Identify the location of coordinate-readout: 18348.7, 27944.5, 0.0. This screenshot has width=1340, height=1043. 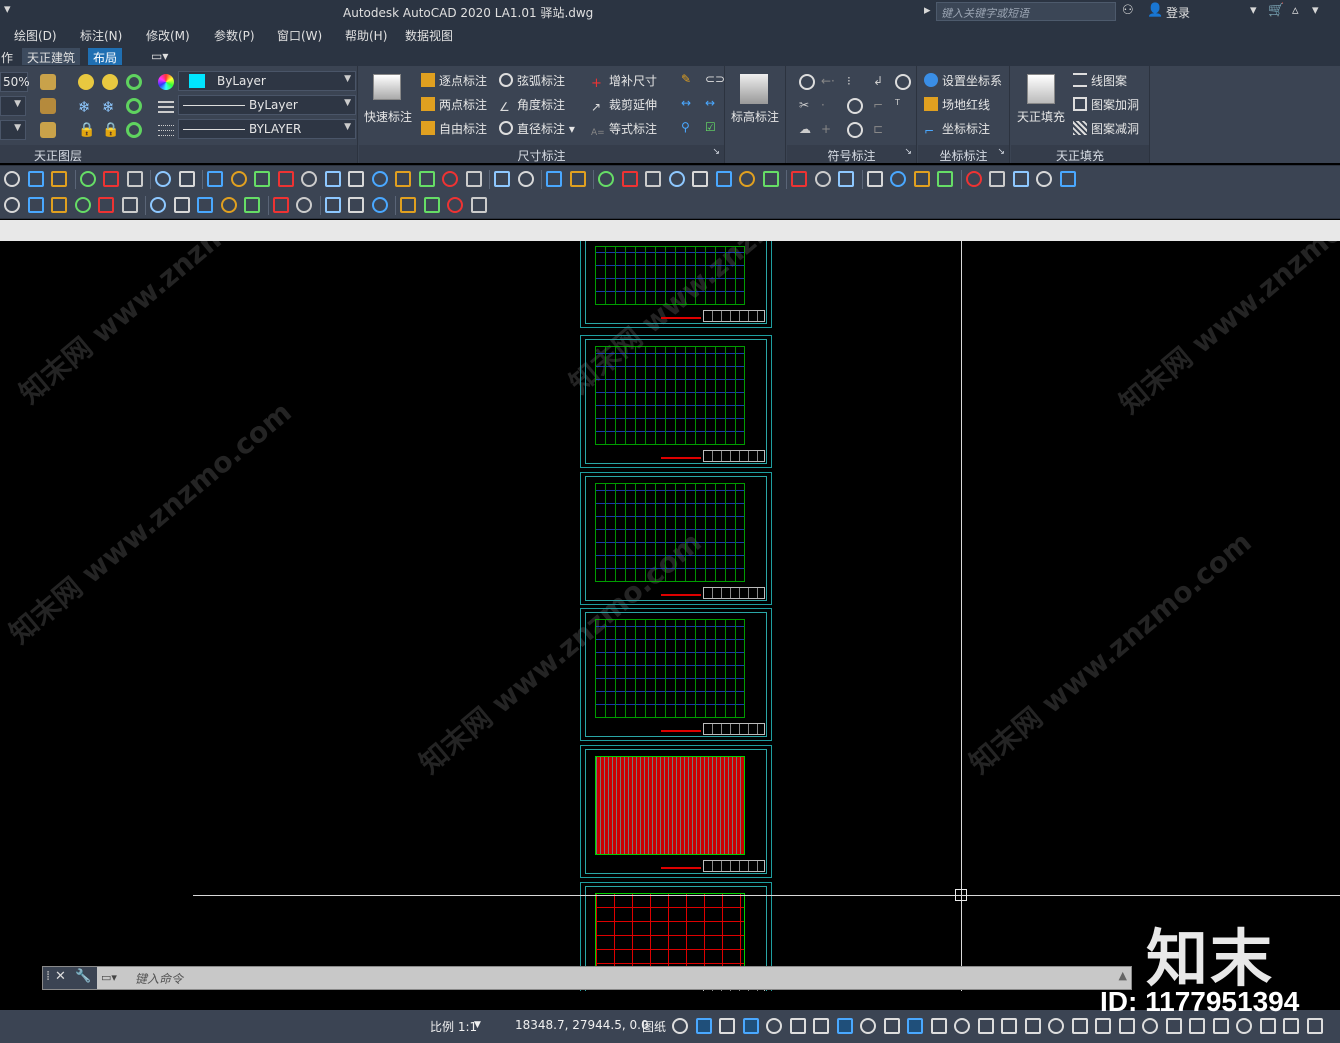
(582, 1025).